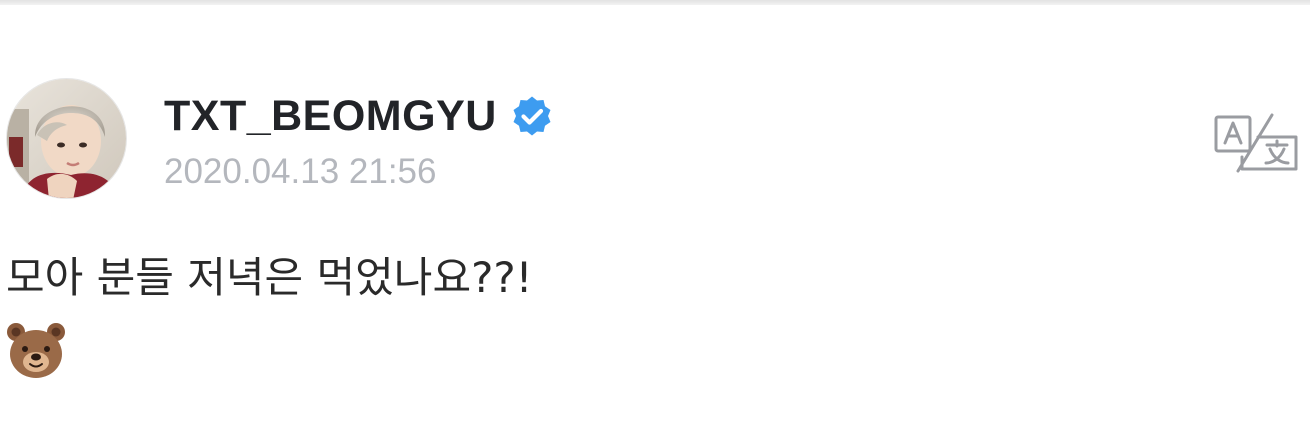 This screenshot has height=430, width=1310. What do you see at coordinates (269, 277) in the screenshot?
I see `post-message-text: 모아 분들 저녁은 먹었나요??!` at bounding box center [269, 277].